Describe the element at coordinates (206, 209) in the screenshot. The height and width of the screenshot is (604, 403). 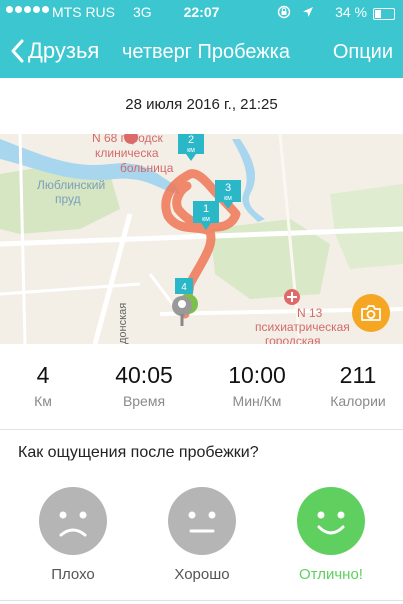
I see `km-marker-number: 1` at that location.